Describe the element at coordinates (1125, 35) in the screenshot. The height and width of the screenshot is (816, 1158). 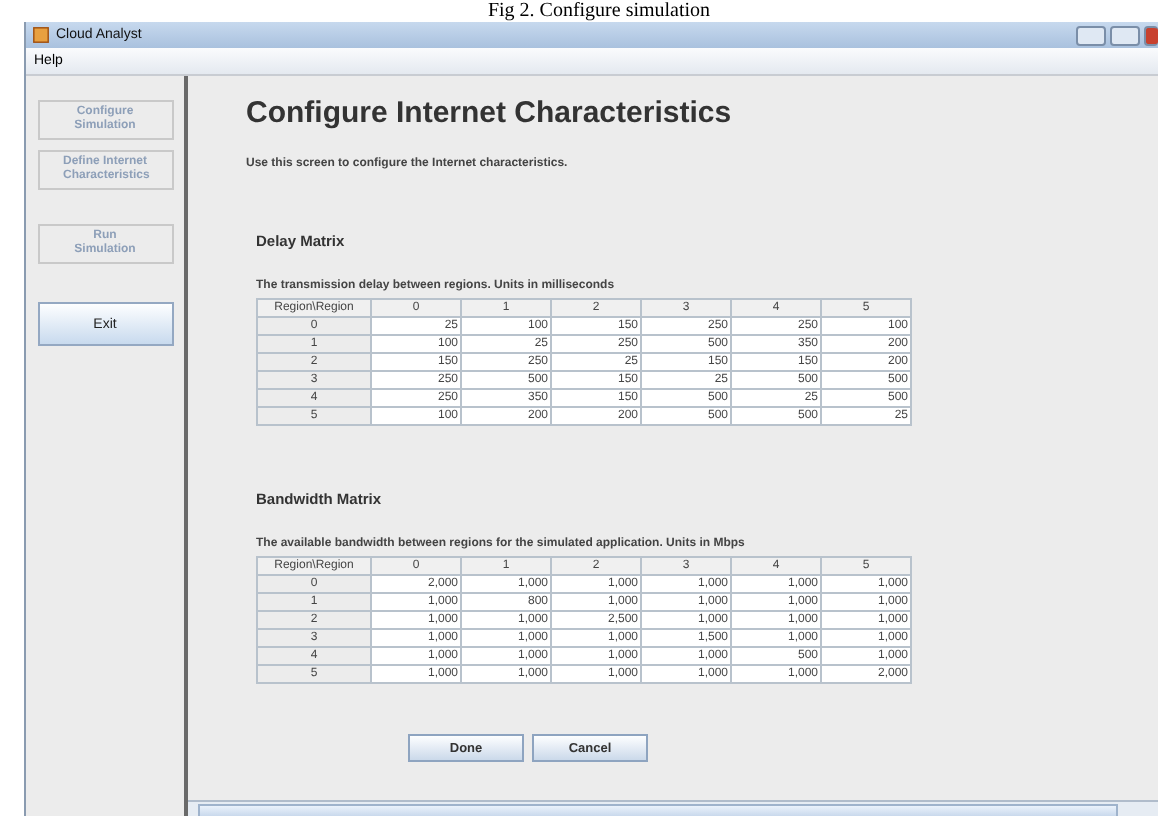
I see `maximize-button` at that location.